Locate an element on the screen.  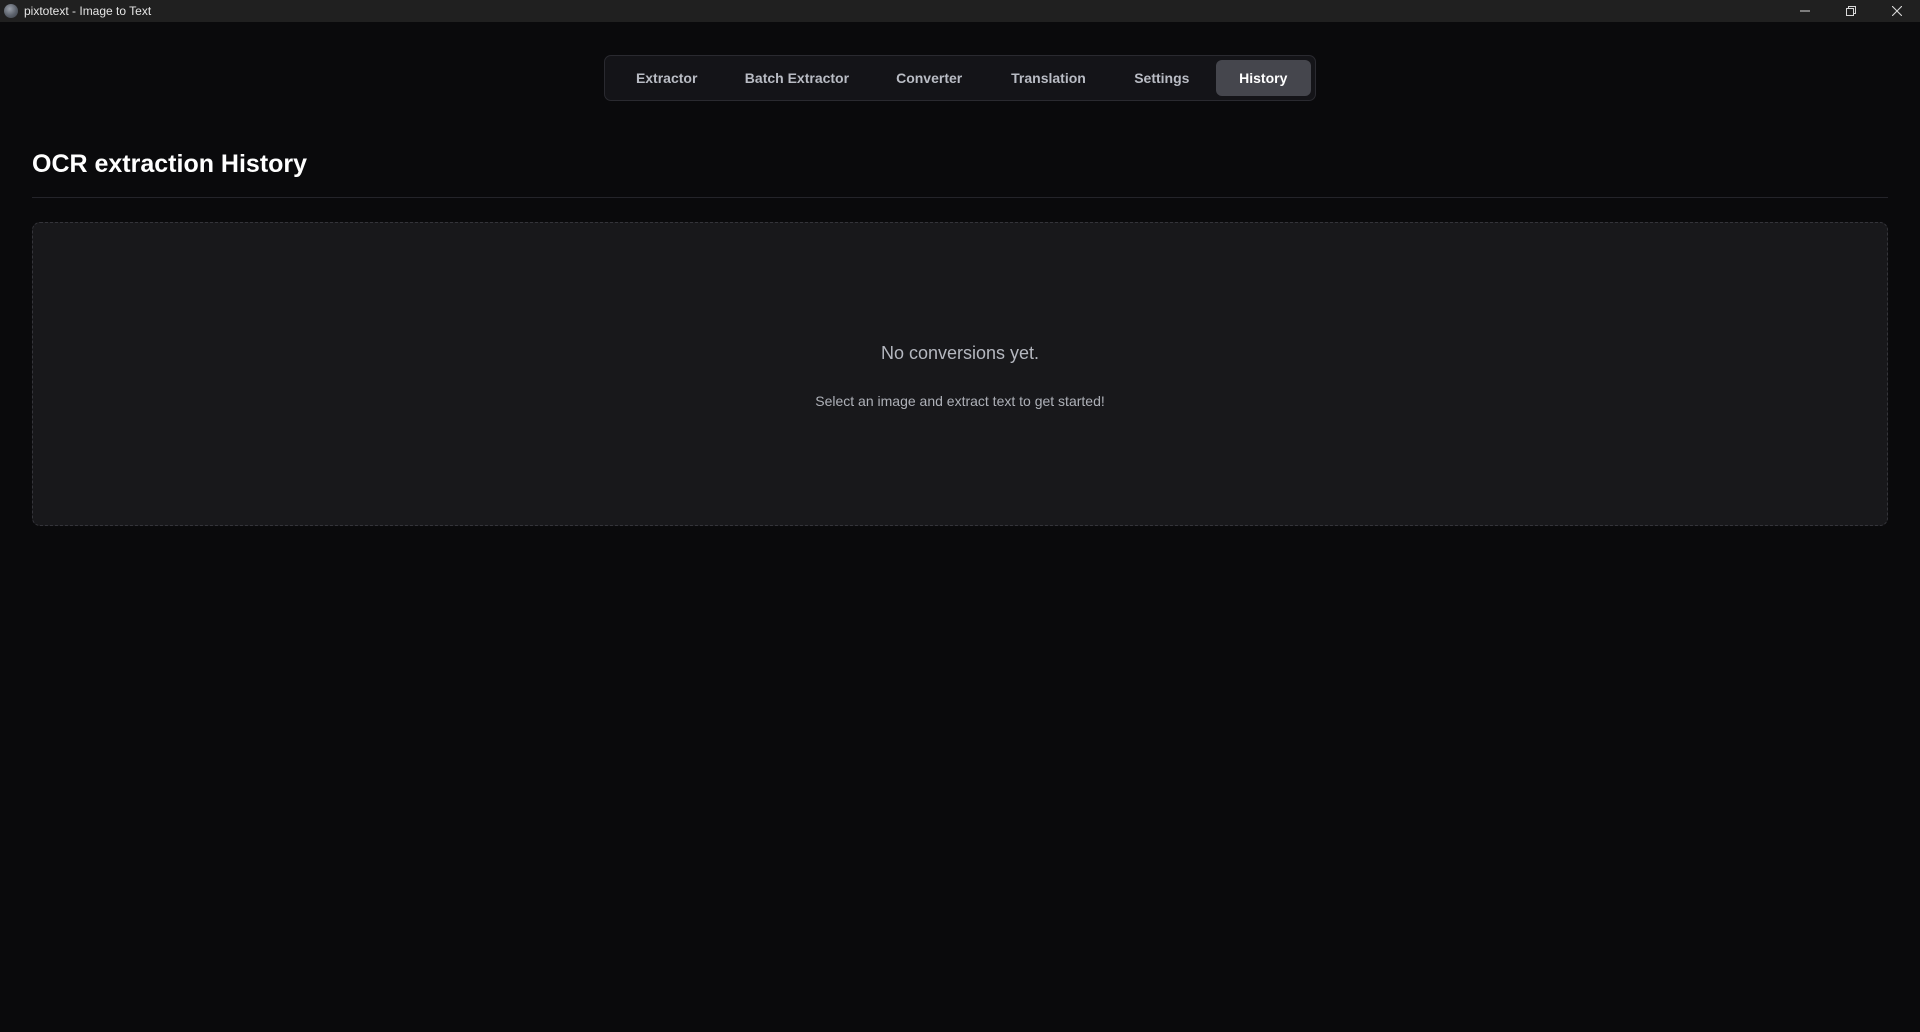
tab-converter: Converter is located at coordinates (929, 78).